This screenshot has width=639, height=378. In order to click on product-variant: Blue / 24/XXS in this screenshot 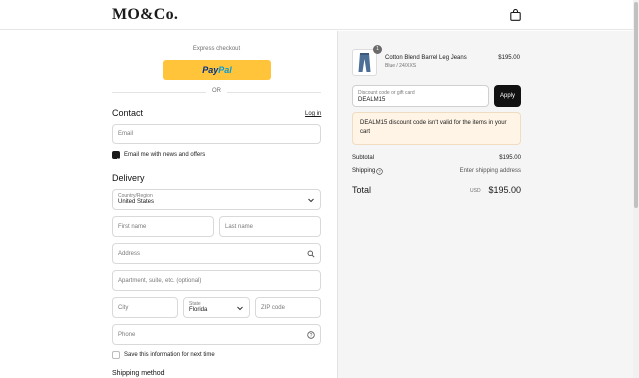, I will do `click(401, 66)`.